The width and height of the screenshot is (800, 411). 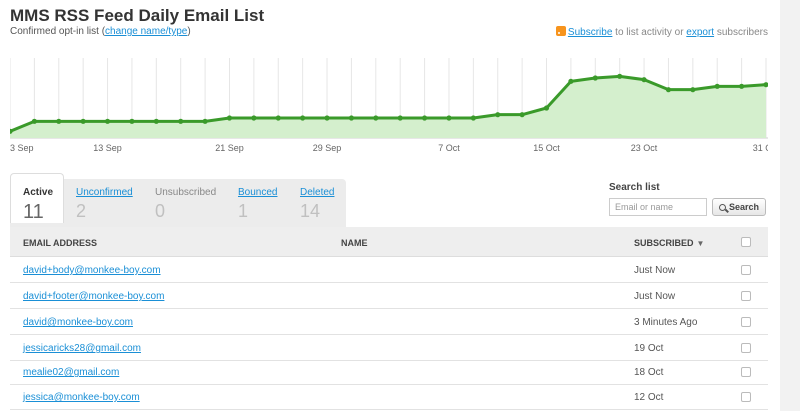 I want to click on table-row: mealie02@gmail.com 18 Oct, so click(x=389, y=372).